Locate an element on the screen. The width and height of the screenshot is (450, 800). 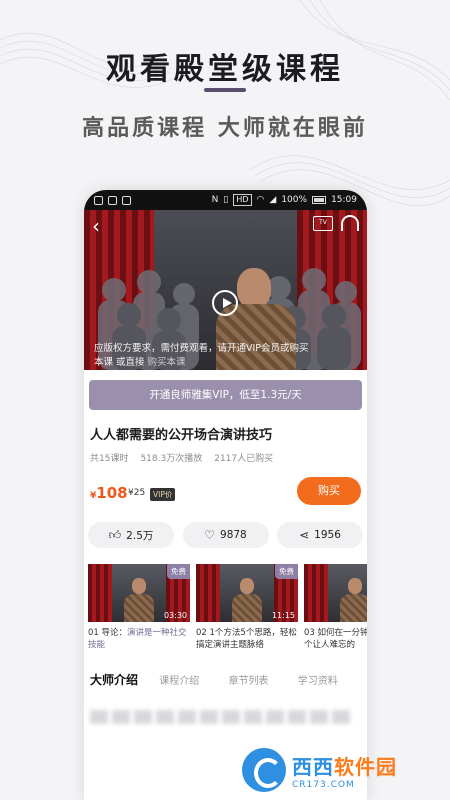
nfc-icon: N is located at coordinates (215, 200).